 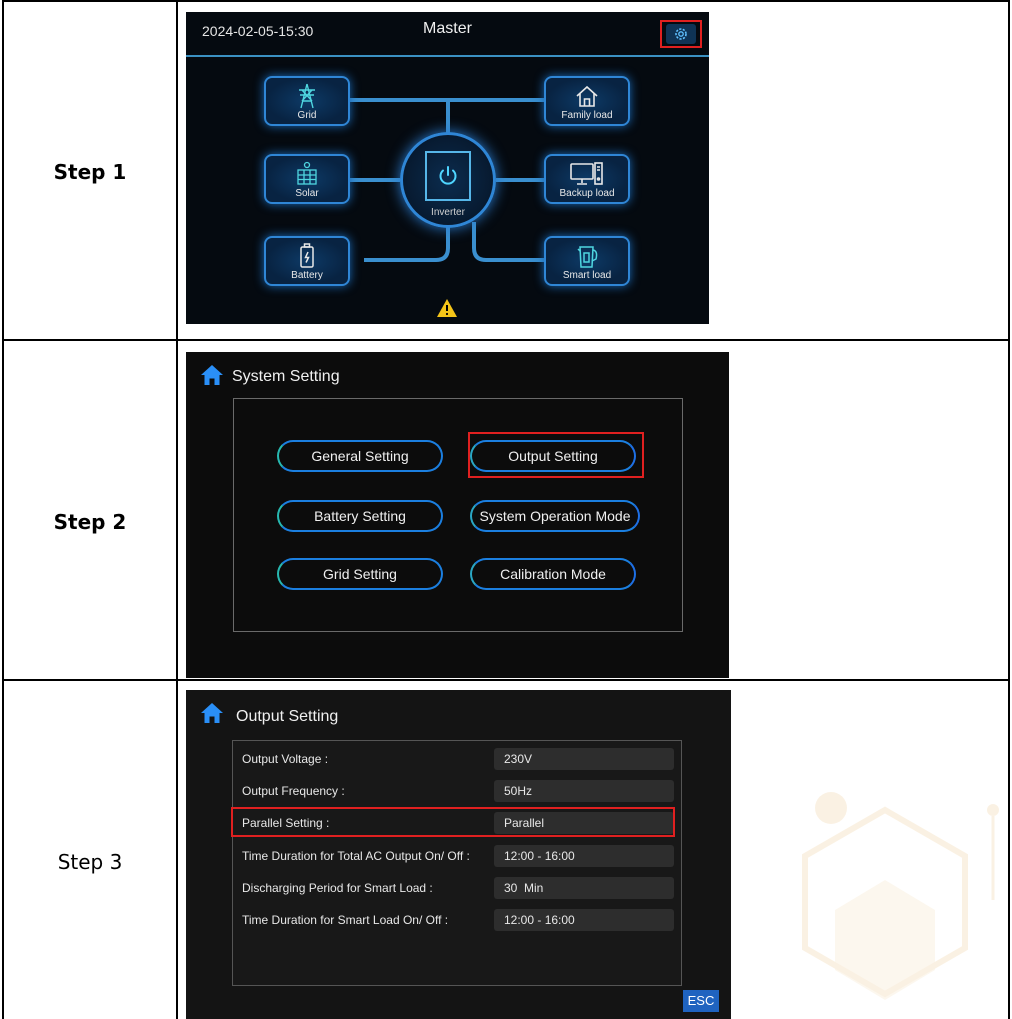 I want to click on table-column-divider, so click(x=177, y=509).